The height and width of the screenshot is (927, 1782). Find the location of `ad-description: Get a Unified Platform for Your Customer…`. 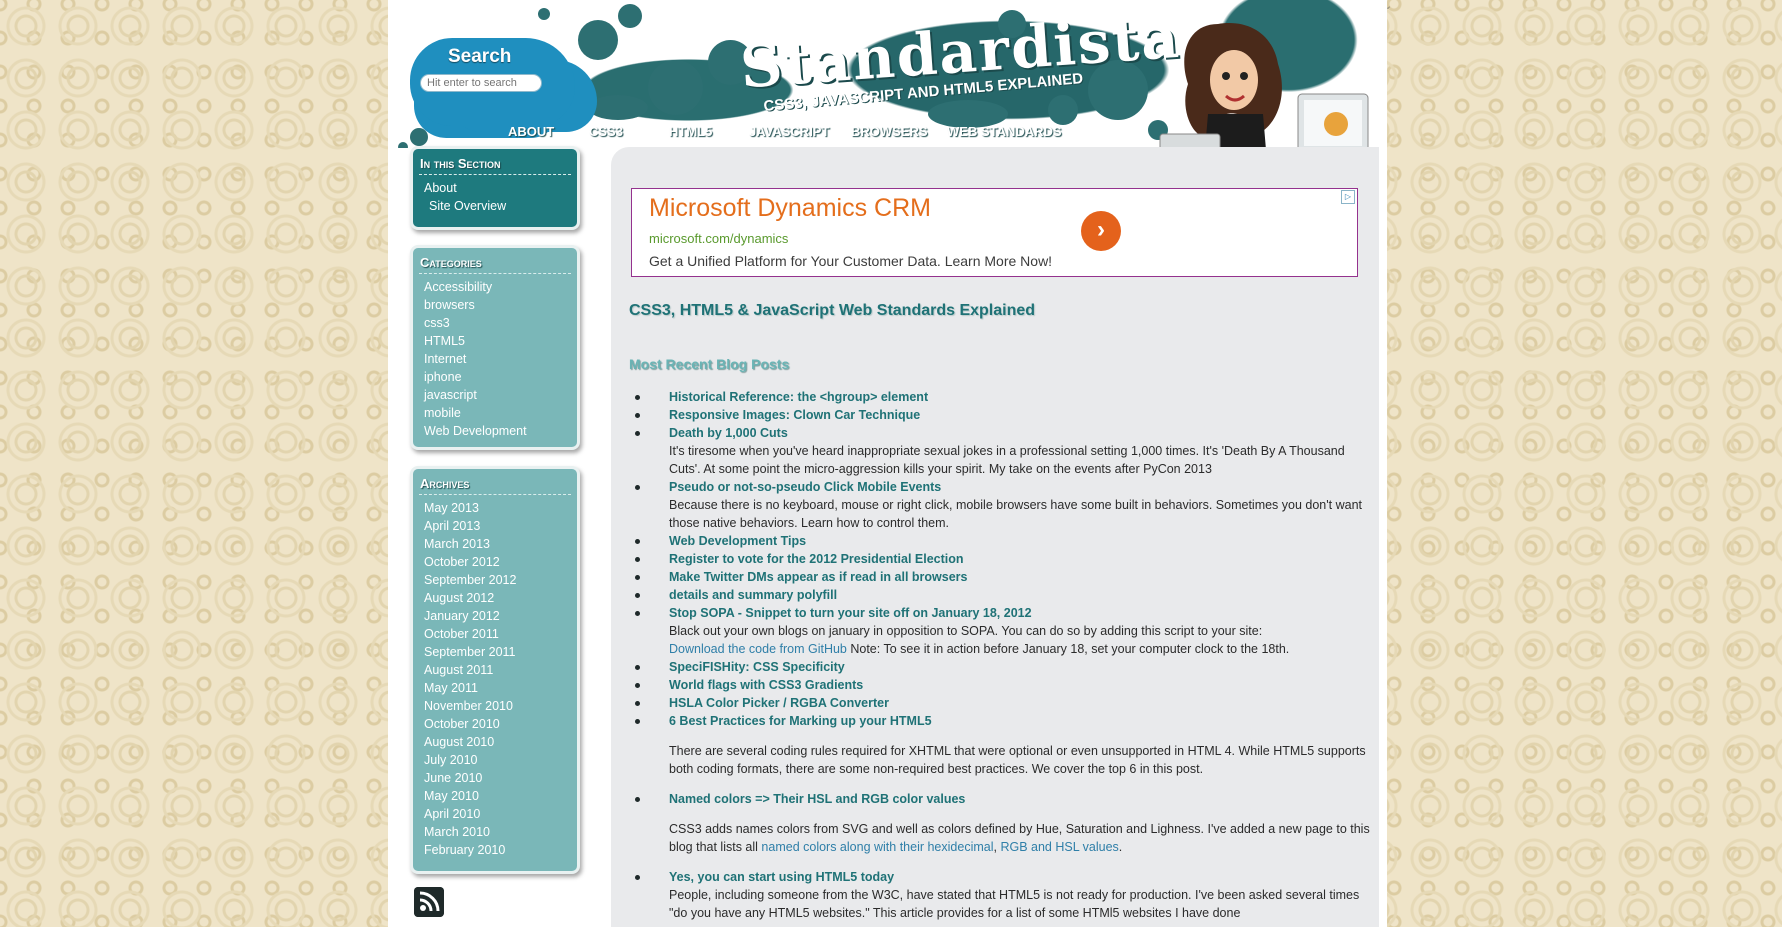

ad-description: Get a Unified Platform for Your Customer… is located at coordinates (851, 261).